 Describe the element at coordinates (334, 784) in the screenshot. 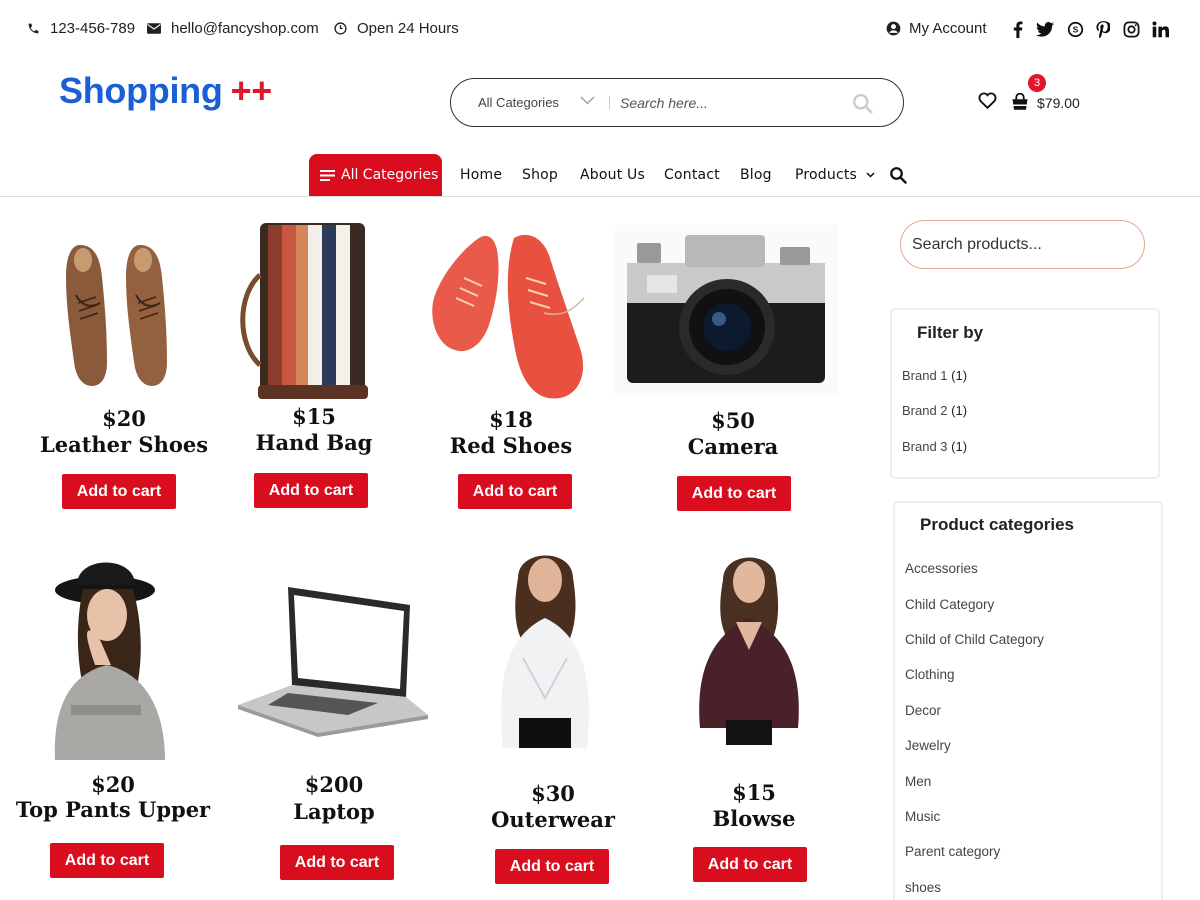

I see `product-price: $200` at that location.